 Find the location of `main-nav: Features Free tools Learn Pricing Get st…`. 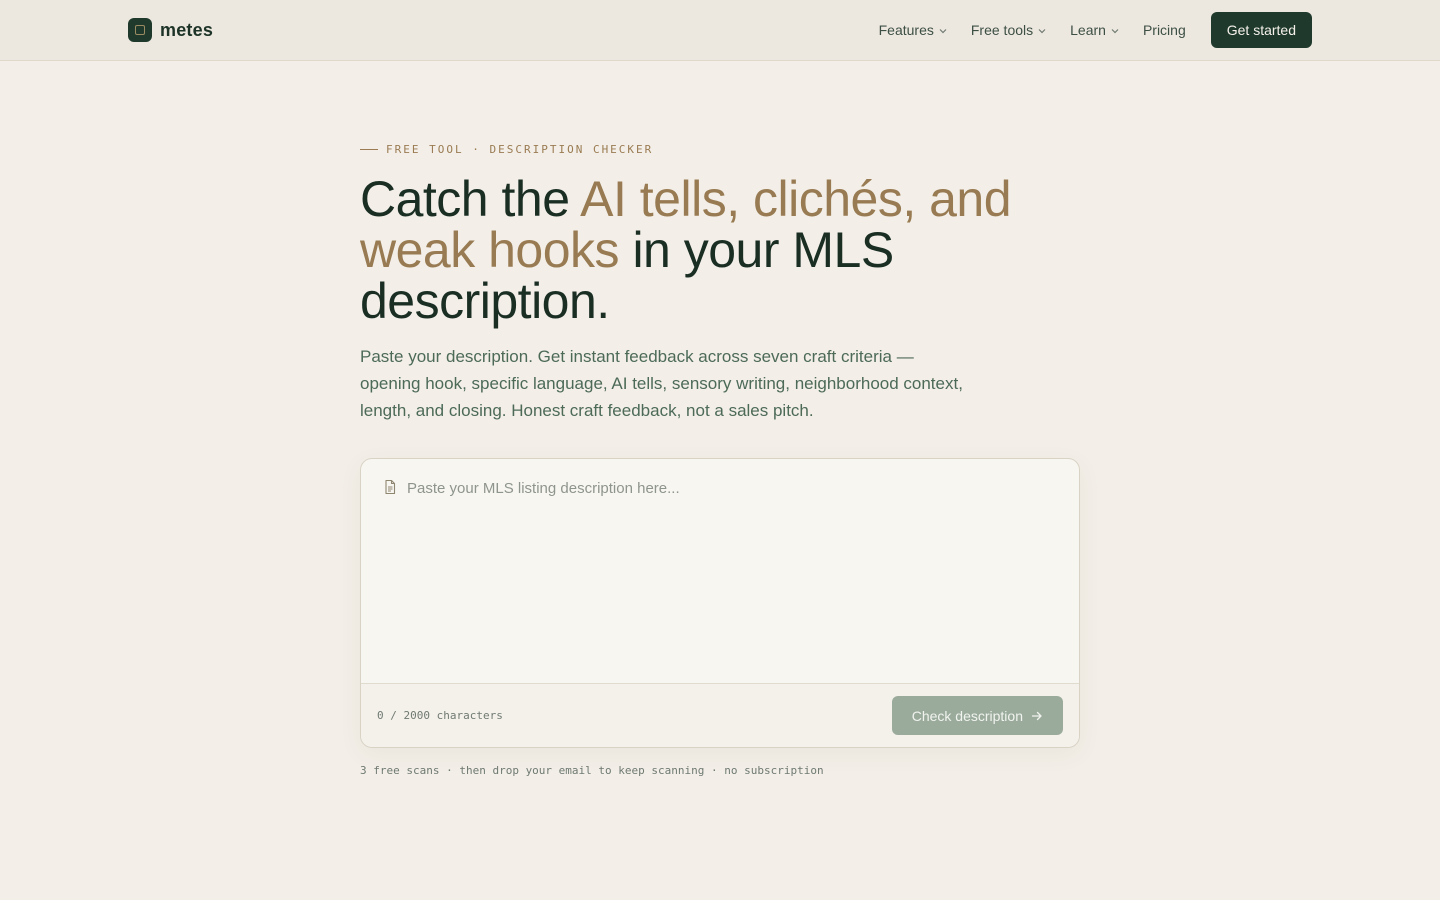

main-nav: Features Free tools Learn Pricing Get st… is located at coordinates (1095, 30).